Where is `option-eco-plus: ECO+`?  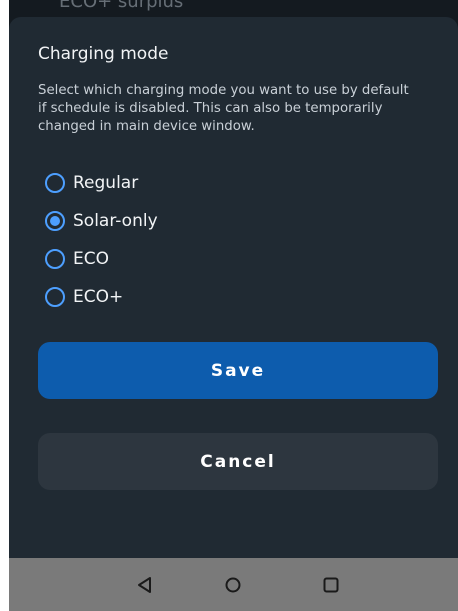 option-eco-plus: ECO+ is located at coordinates (84, 297).